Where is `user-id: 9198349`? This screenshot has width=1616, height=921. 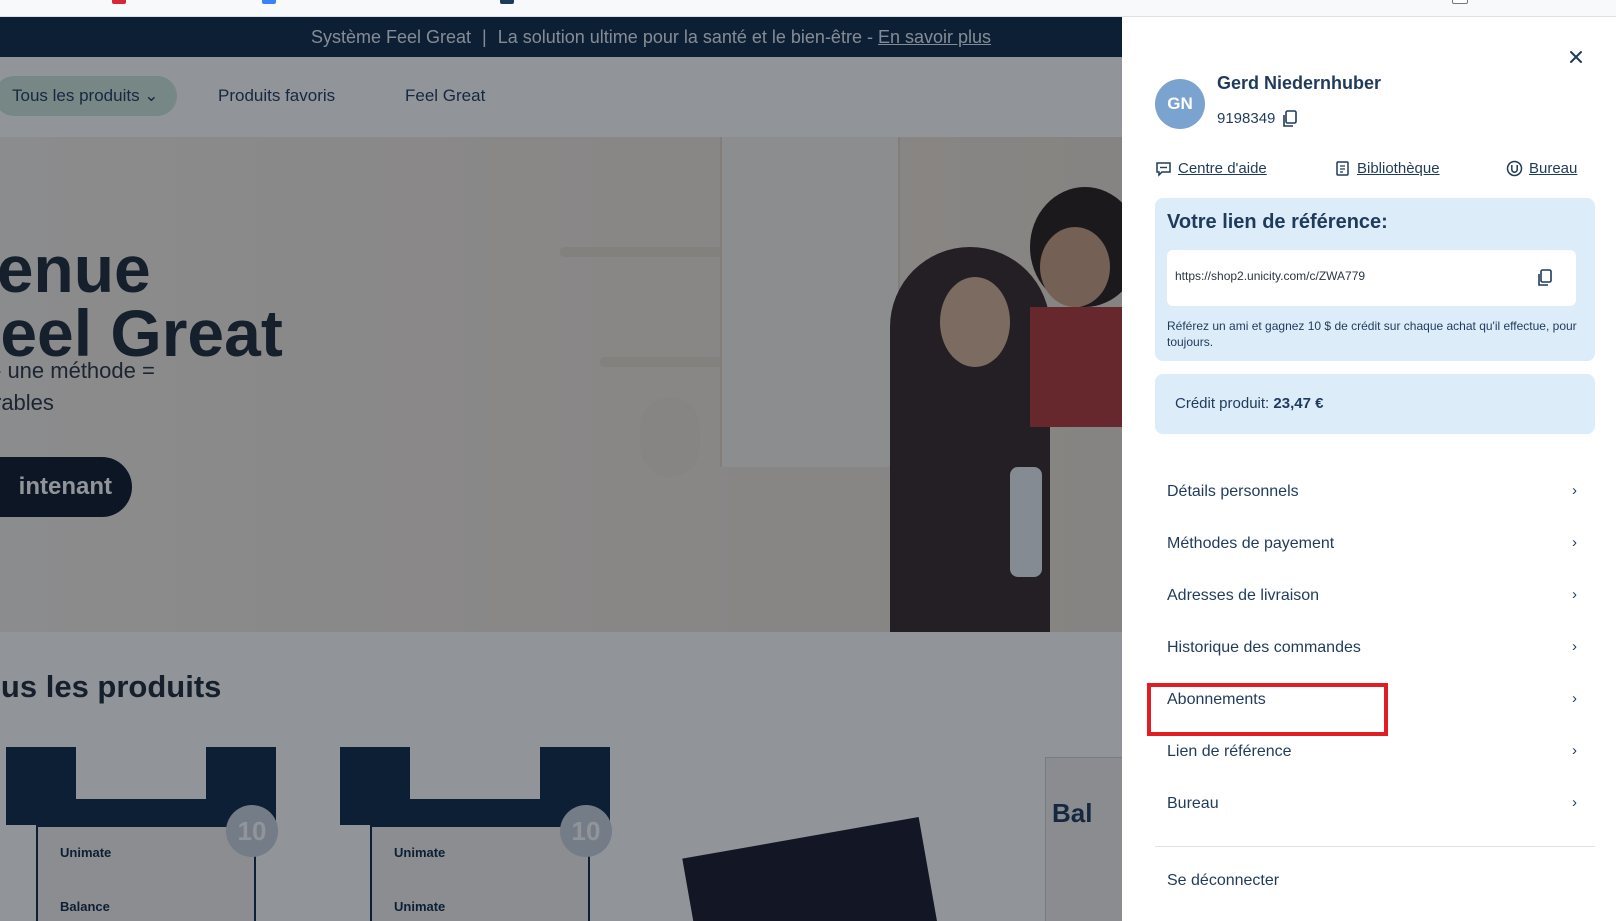 user-id: 9198349 is located at coordinates (1246, 118).